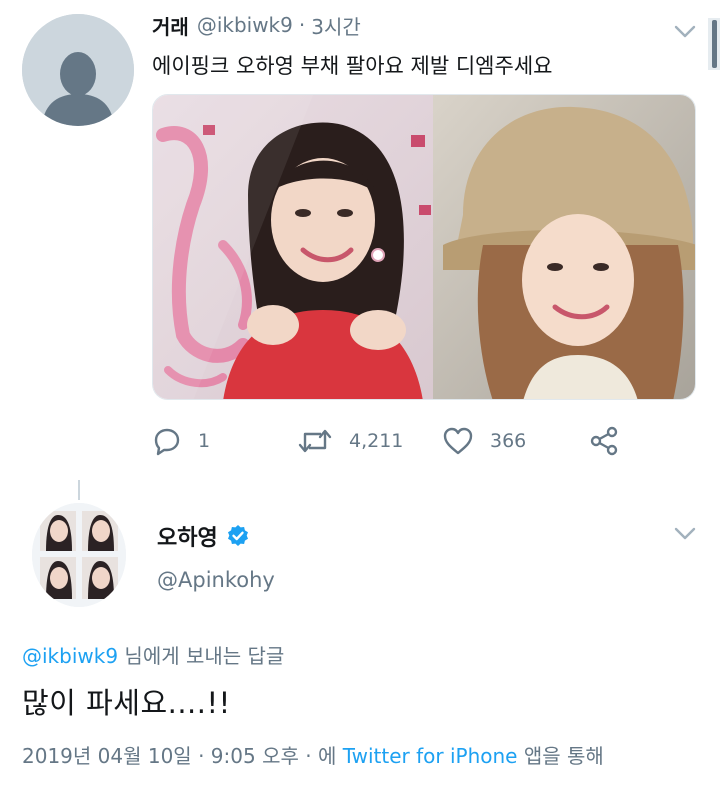  Describe the element at coordinates (167, 442) in the screenshot. I see `reply-icon` at that location.